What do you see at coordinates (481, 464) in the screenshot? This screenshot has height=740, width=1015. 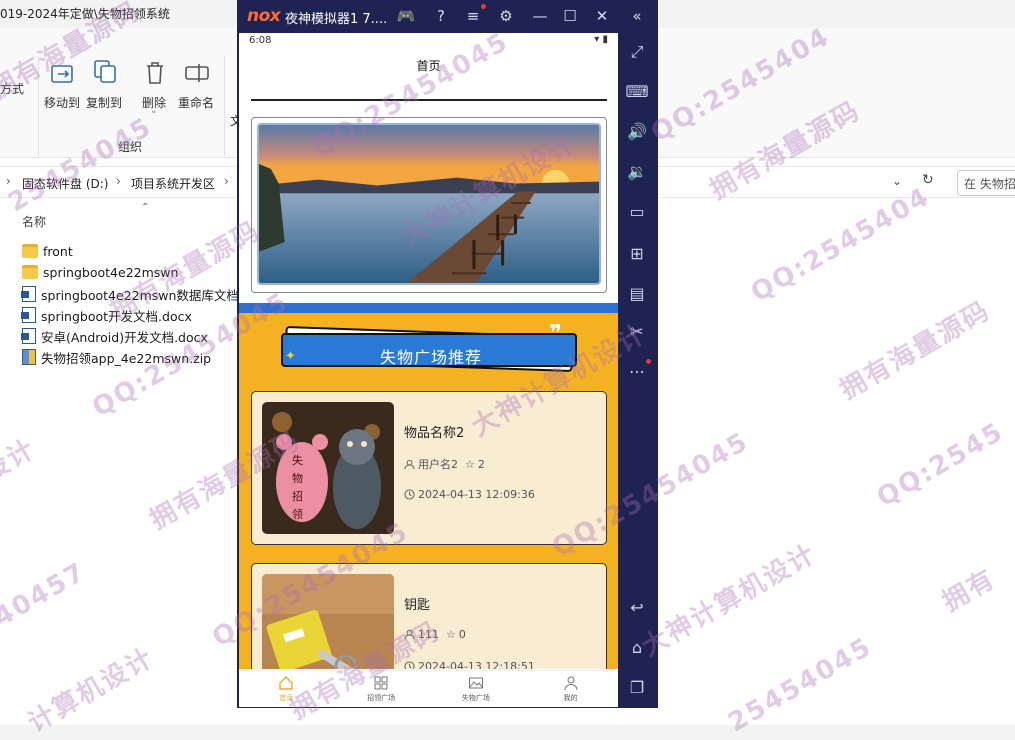 I see `item-stars: 2` at bounding box center [481, 464].